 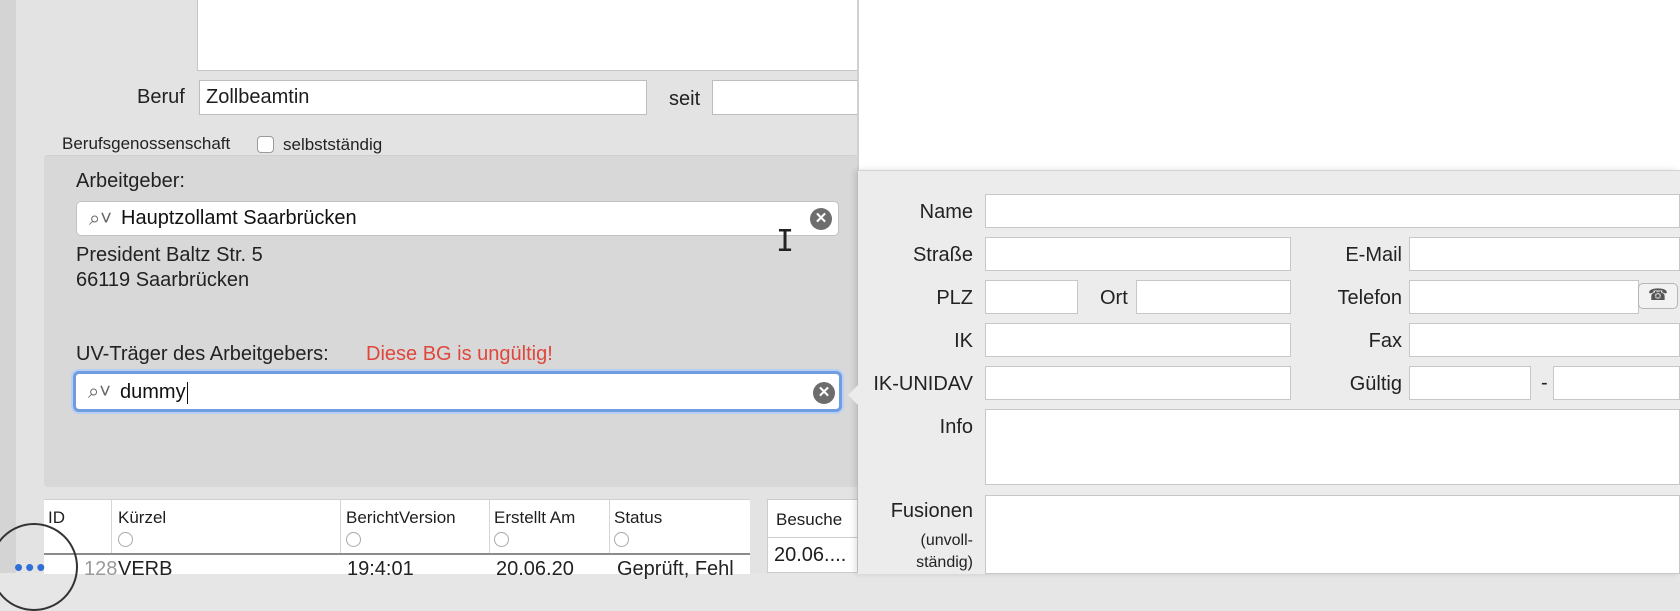 What do you see at coordinates (931, 511) in the screenshot?
I see `fusionen-label: Fusionen` at bounding box center [931, 511].